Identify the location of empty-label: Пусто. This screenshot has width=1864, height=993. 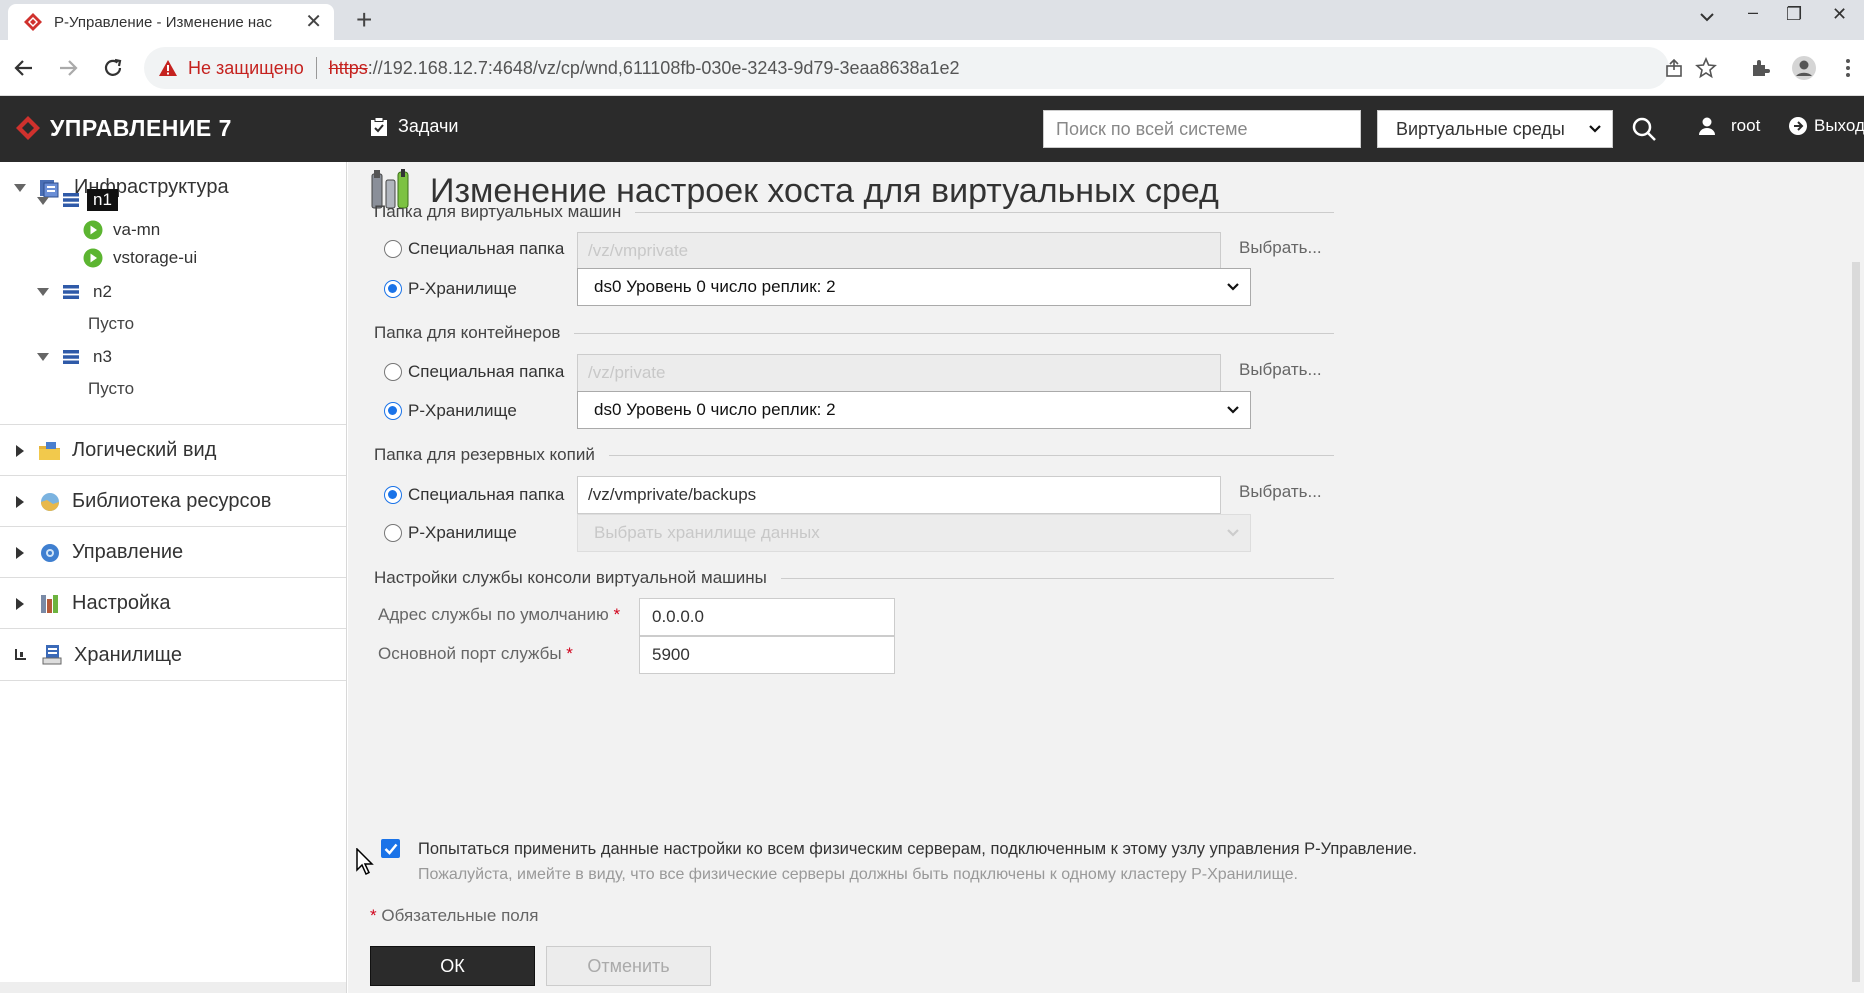
(111, 388).